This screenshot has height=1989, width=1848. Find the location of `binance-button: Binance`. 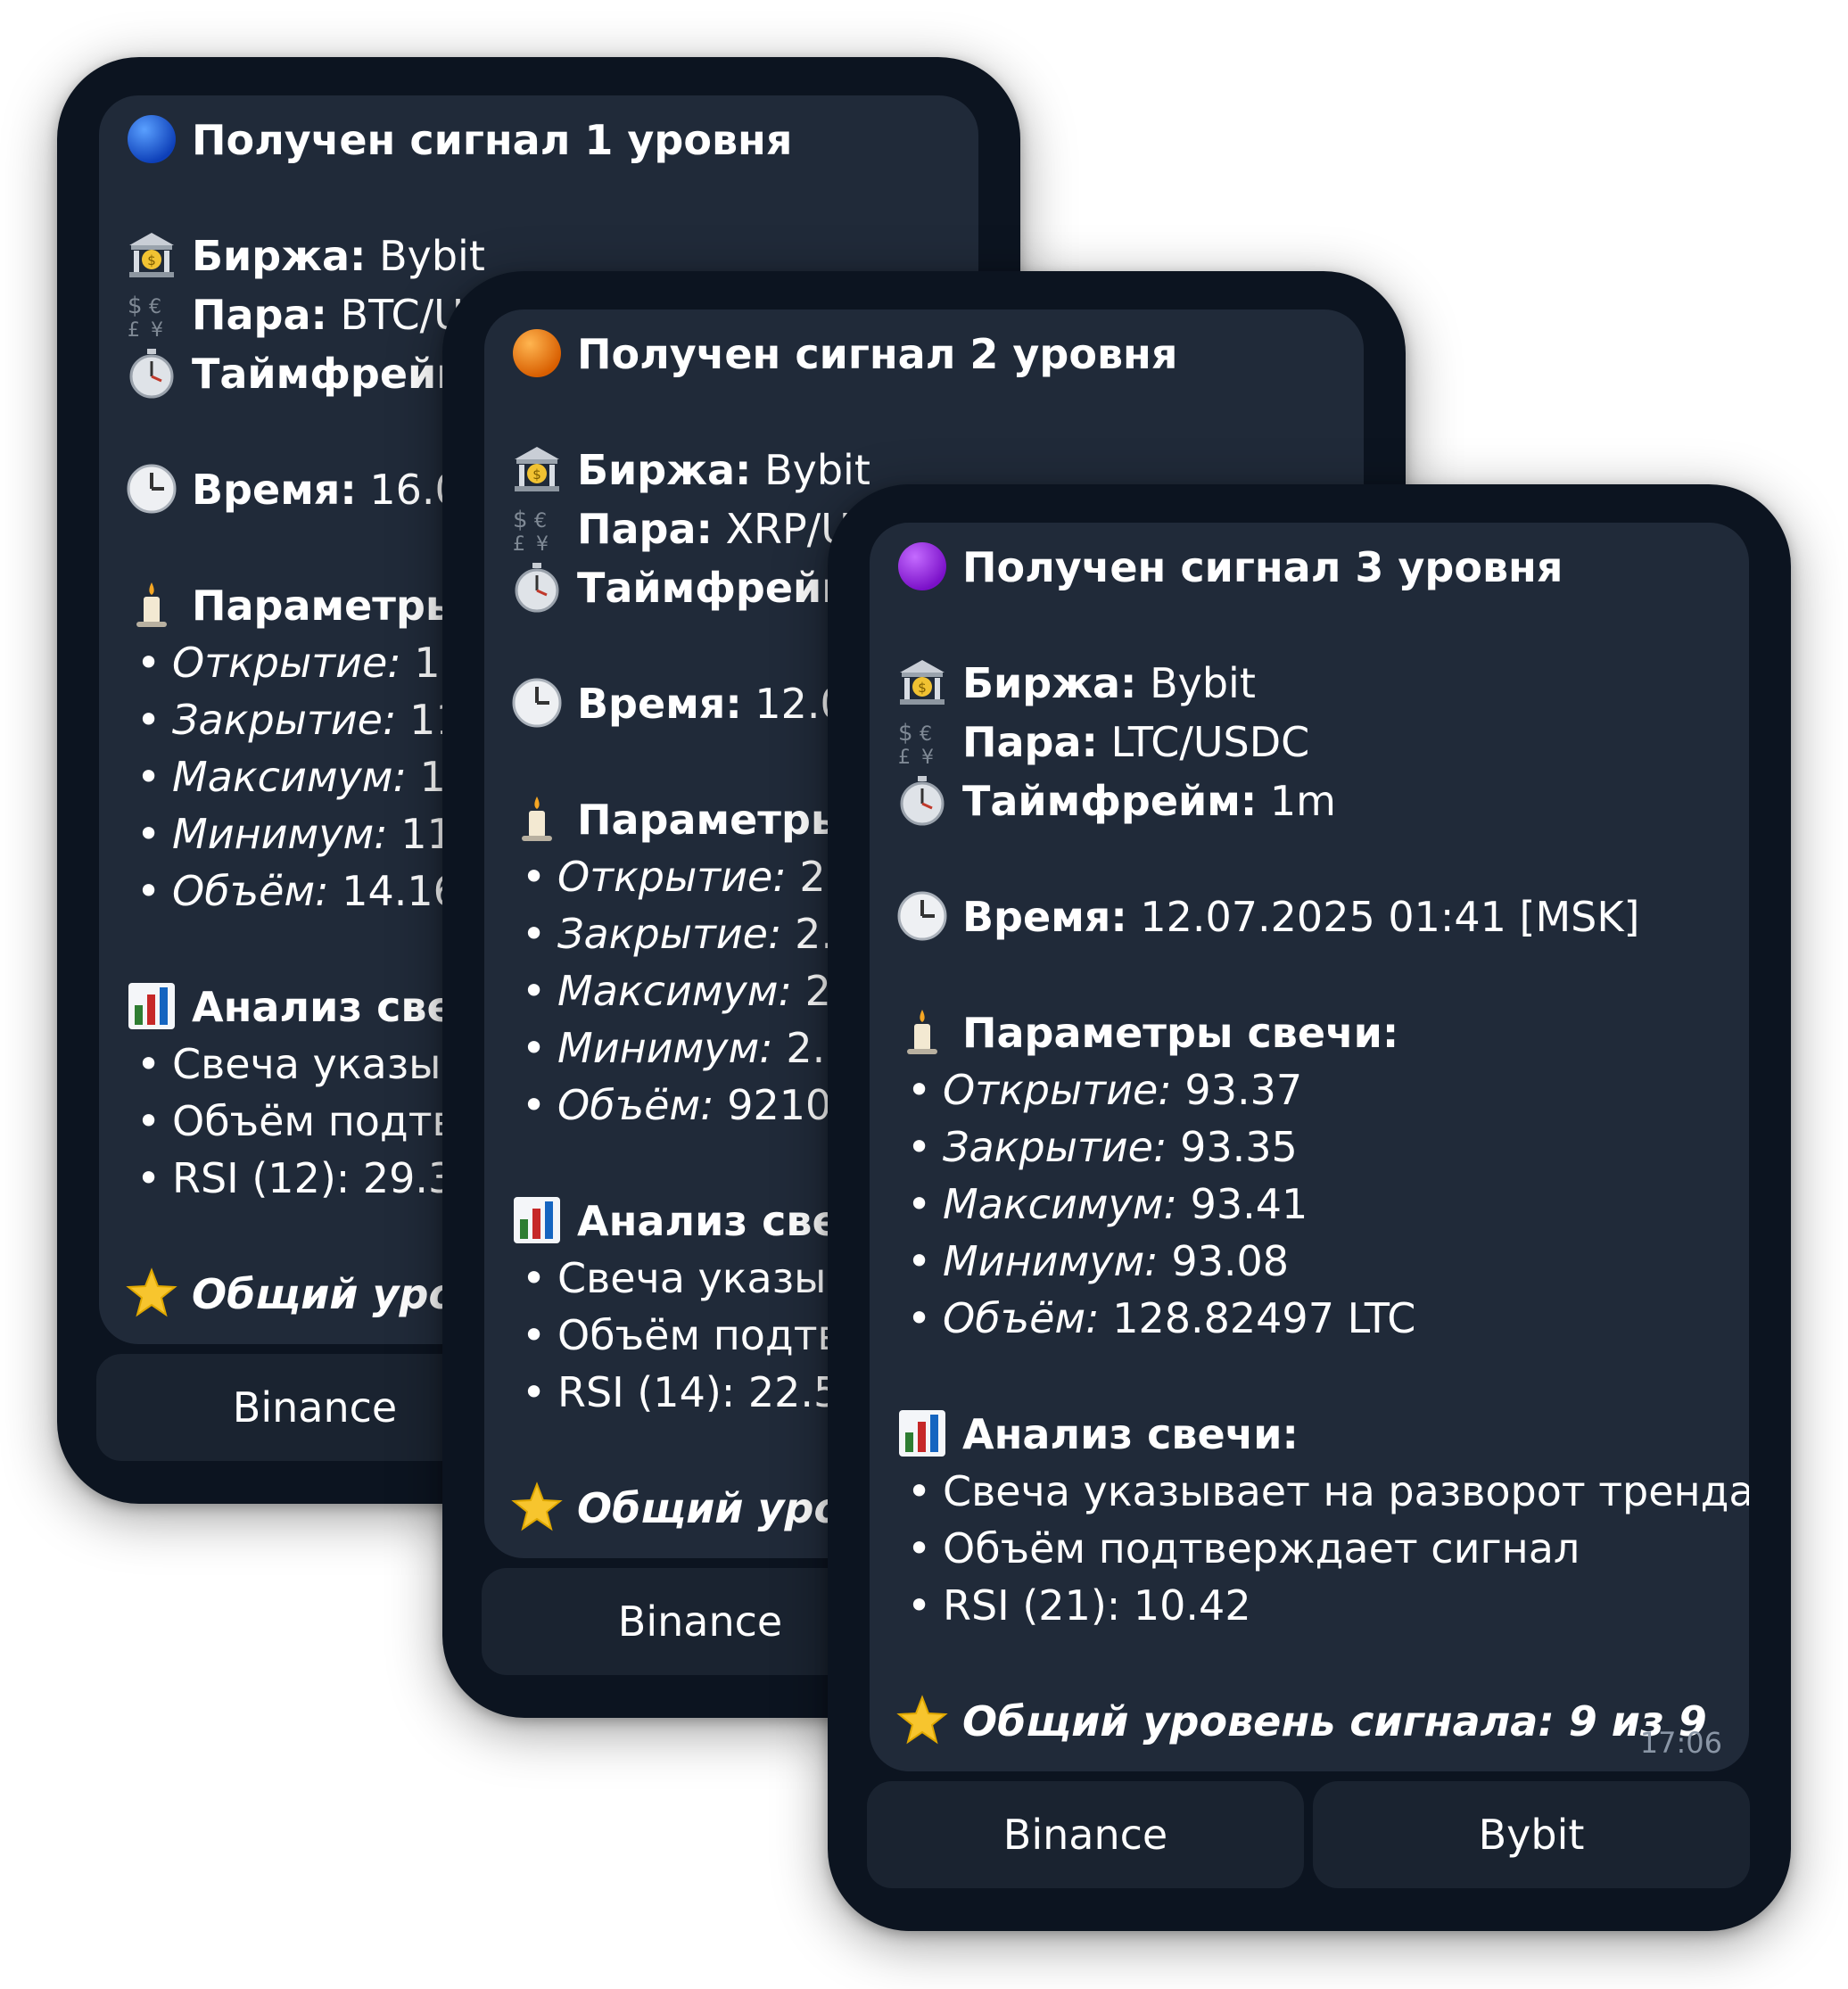

binance-button: Binance is located at coordinates (1085, 1835).